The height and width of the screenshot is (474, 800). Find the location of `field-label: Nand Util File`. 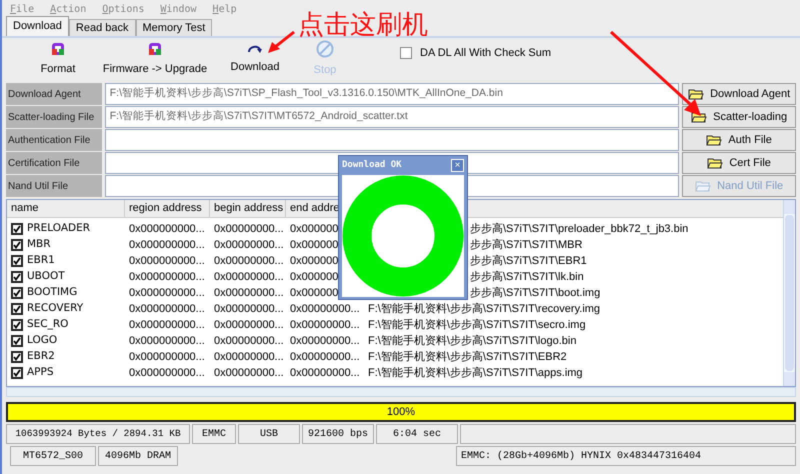

field-label: Nand Util File is located at coordinates (54, 186).